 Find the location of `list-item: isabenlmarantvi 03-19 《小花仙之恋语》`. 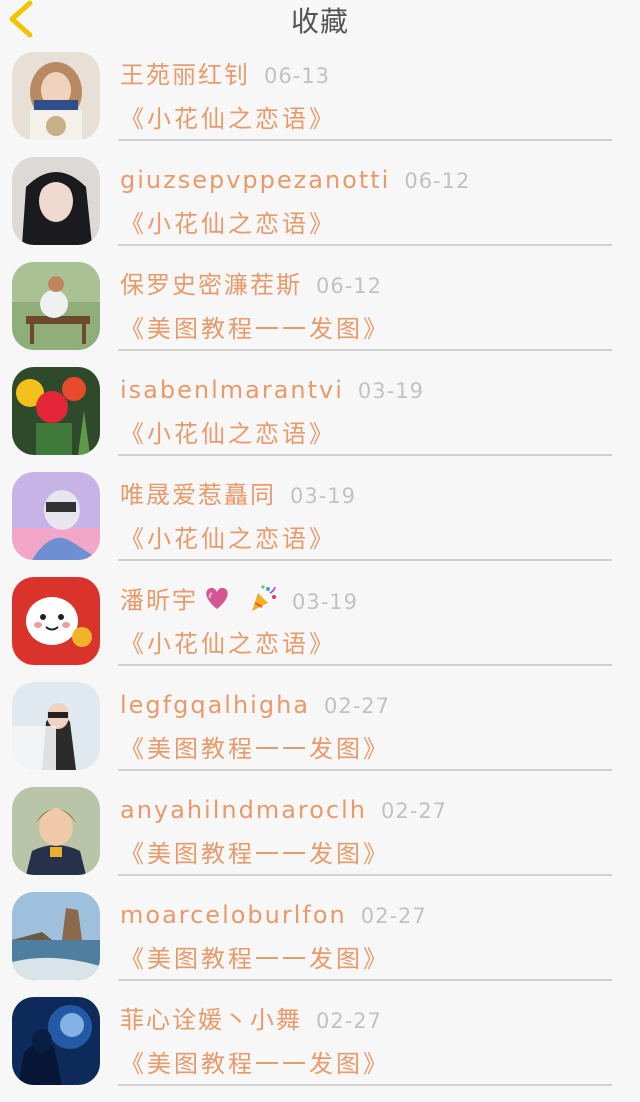

list-item: isabenlmarantvi 03-19 《小花仙之恋语》 is located at coordinates (320, 411).